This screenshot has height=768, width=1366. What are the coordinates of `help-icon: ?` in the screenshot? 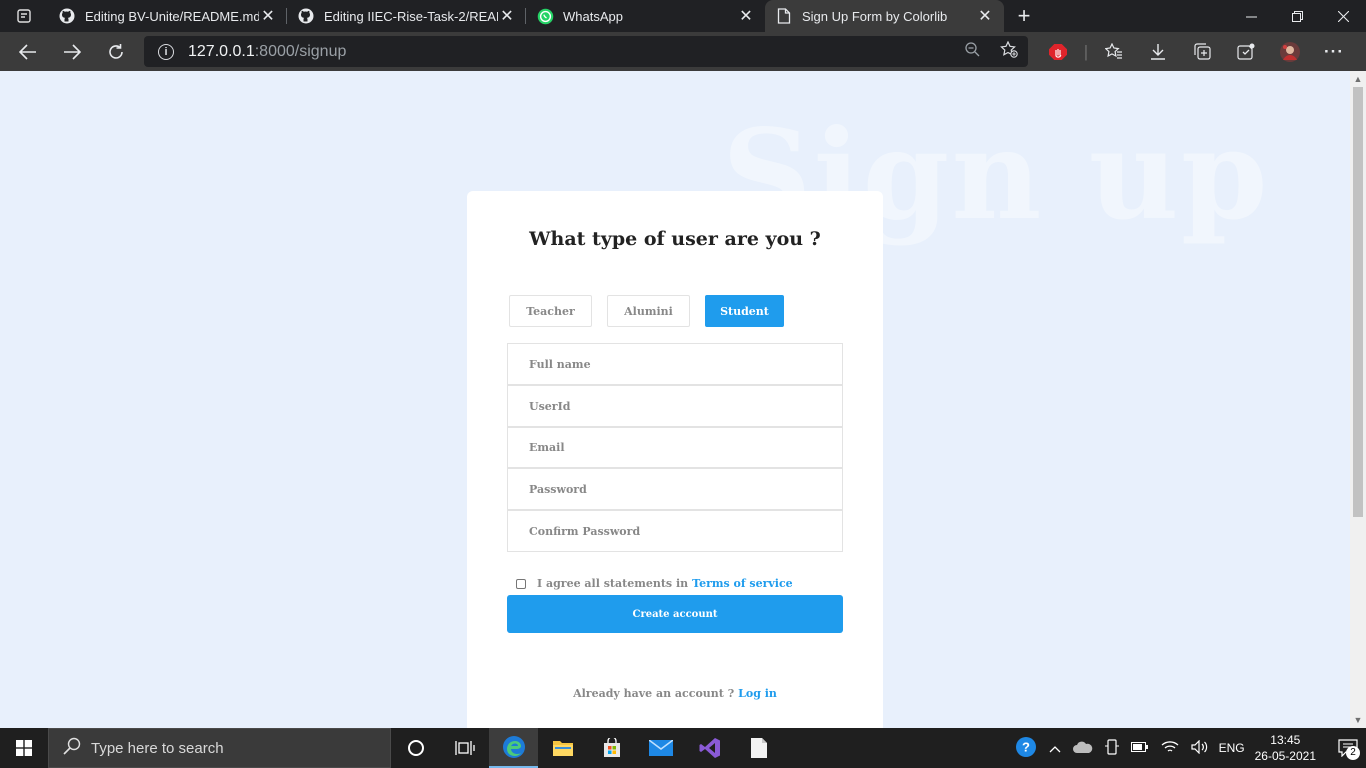 It's located at (1026, 748).